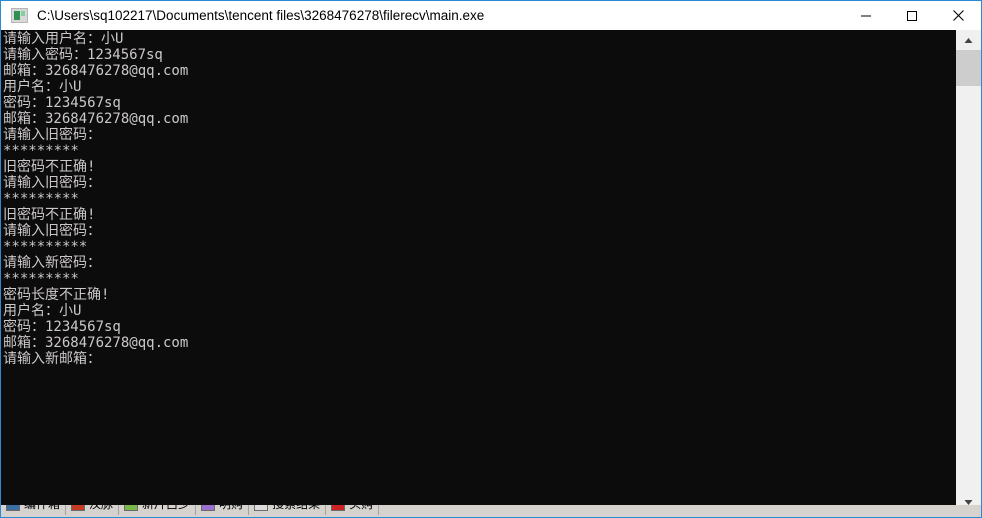 This screenshot has width=982, height=518. I want to click on close-button, so click(958, 15).